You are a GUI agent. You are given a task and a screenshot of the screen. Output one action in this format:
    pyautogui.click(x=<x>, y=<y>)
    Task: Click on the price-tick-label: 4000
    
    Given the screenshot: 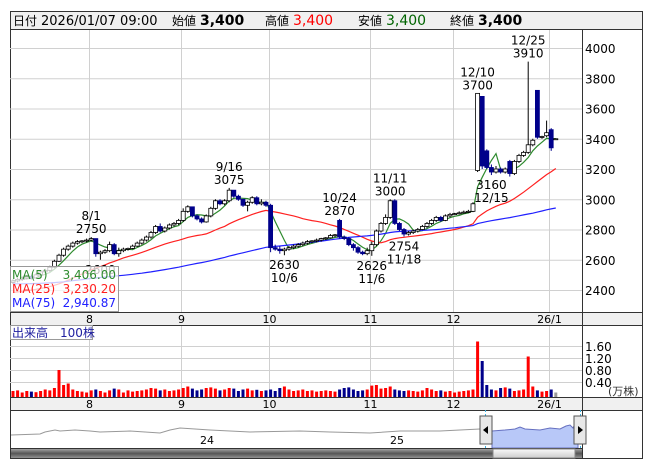 What is the action you would take?
    pyautogui.click(x=600, y=49)
    